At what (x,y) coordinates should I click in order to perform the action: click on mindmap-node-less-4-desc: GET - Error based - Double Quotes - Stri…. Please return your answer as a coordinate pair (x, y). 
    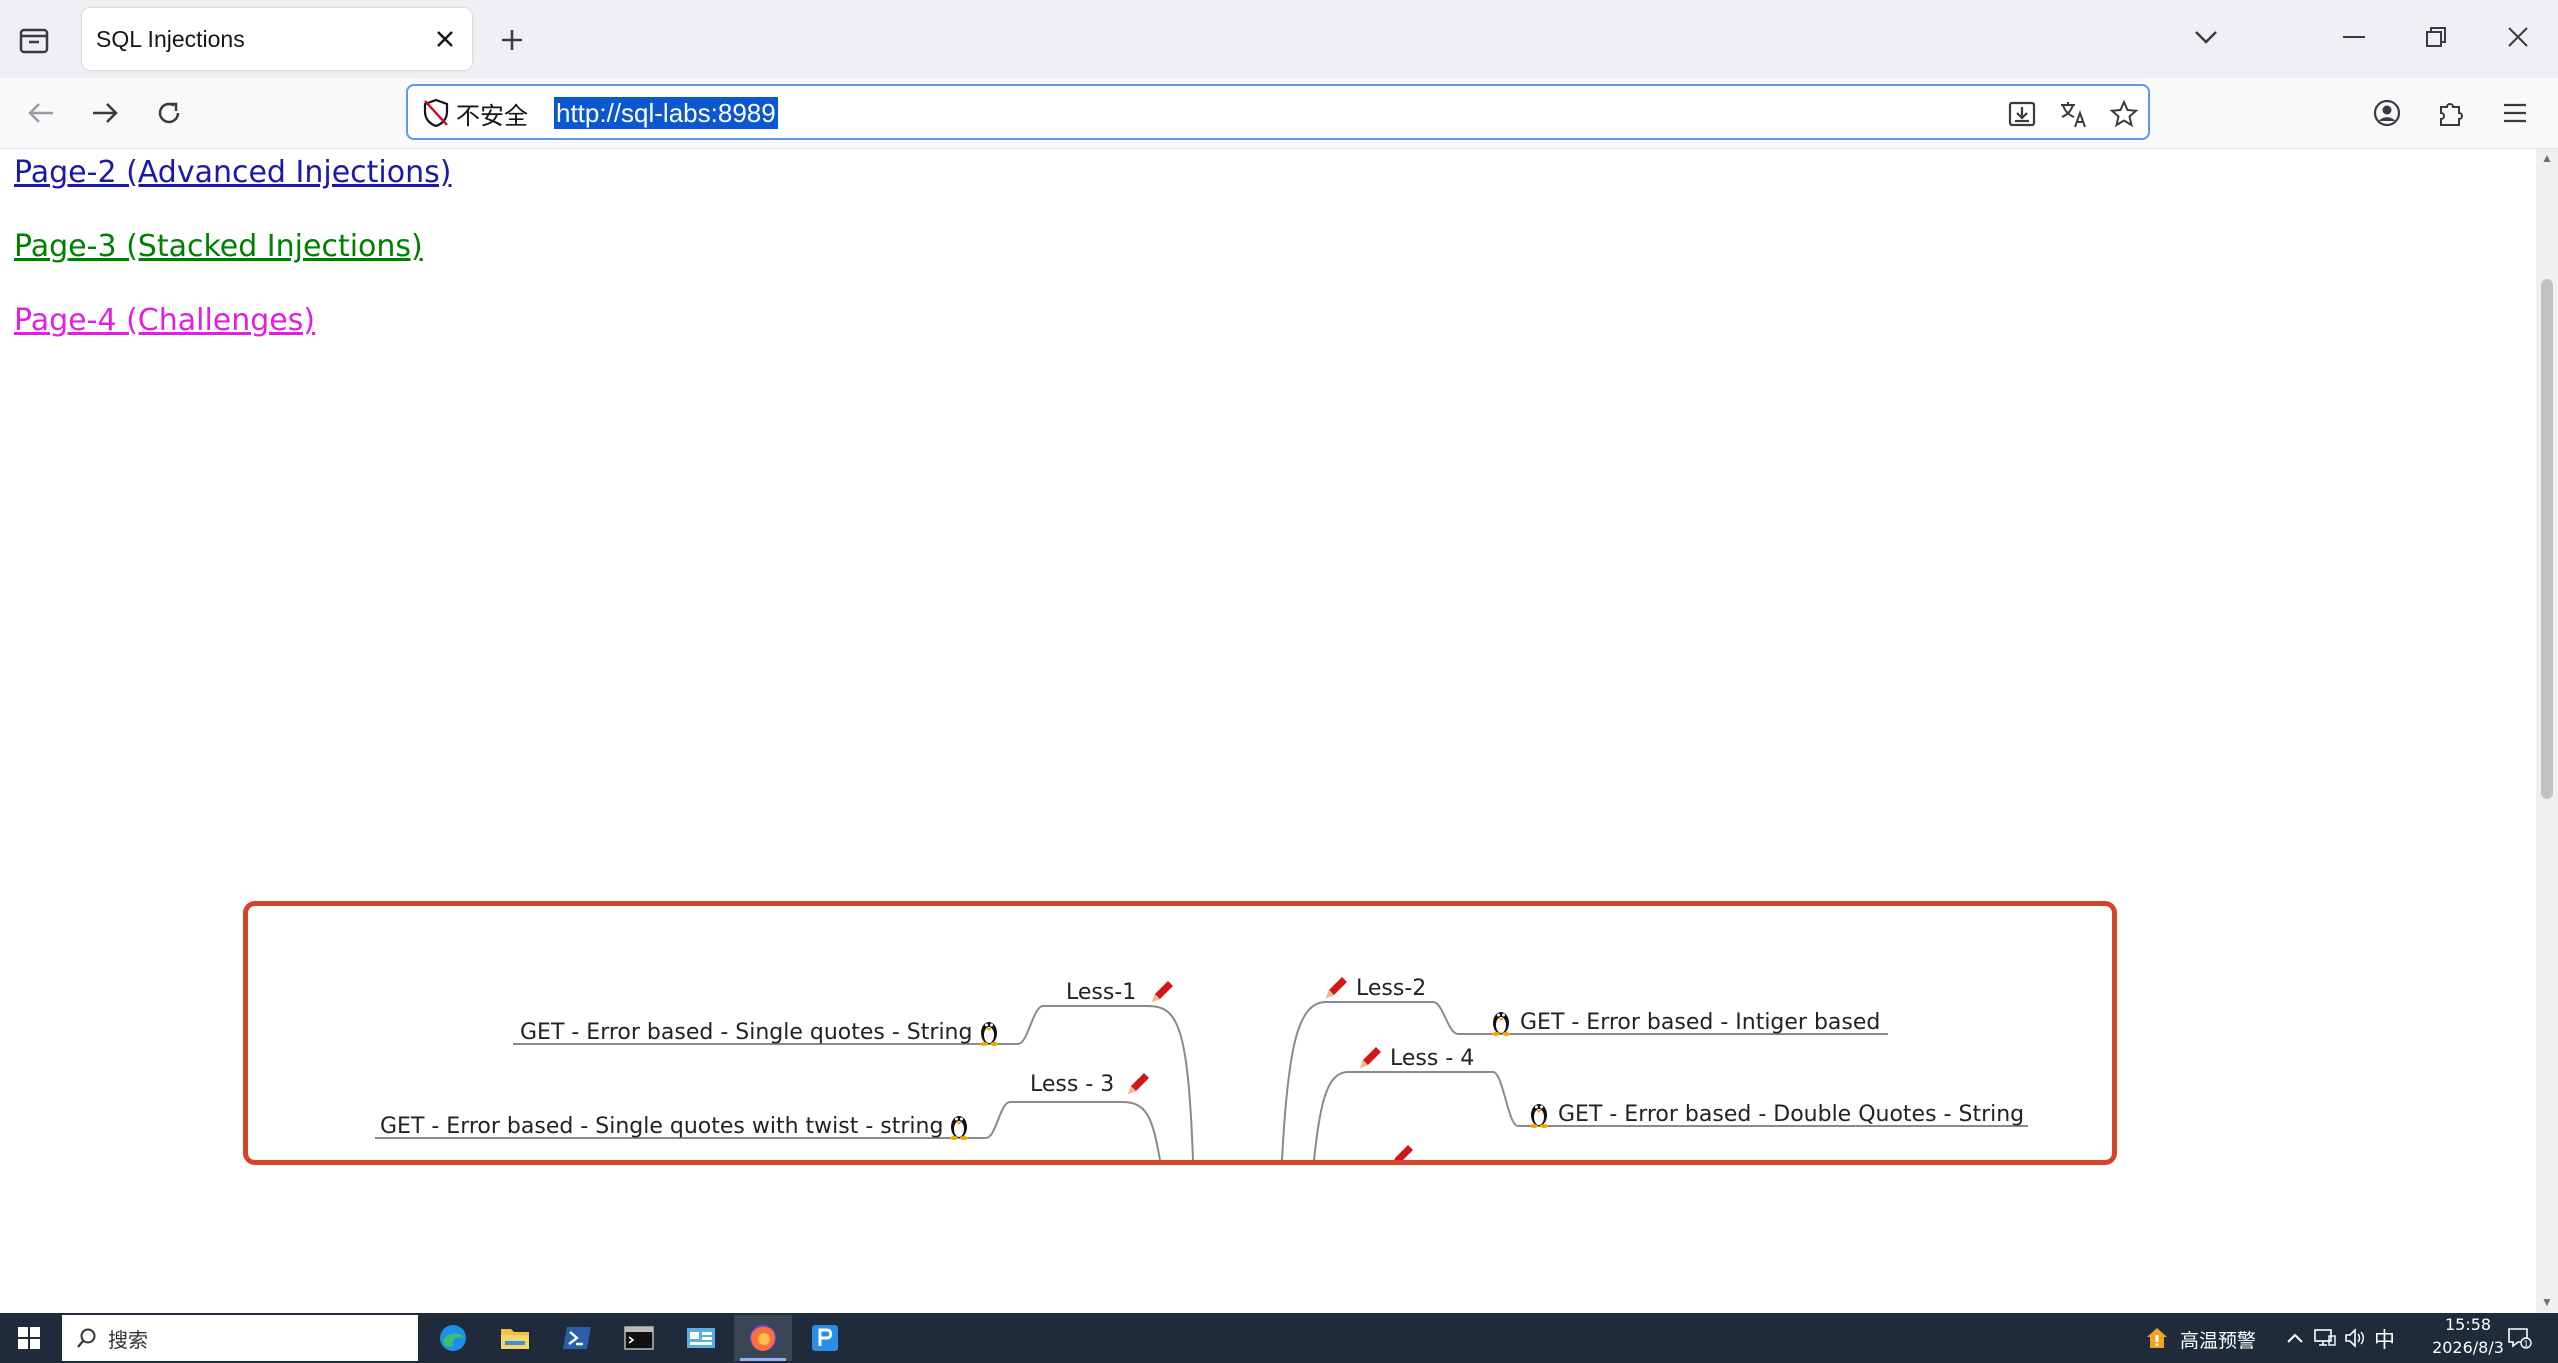
    Looking at the image, I should click on (1791, 1114).